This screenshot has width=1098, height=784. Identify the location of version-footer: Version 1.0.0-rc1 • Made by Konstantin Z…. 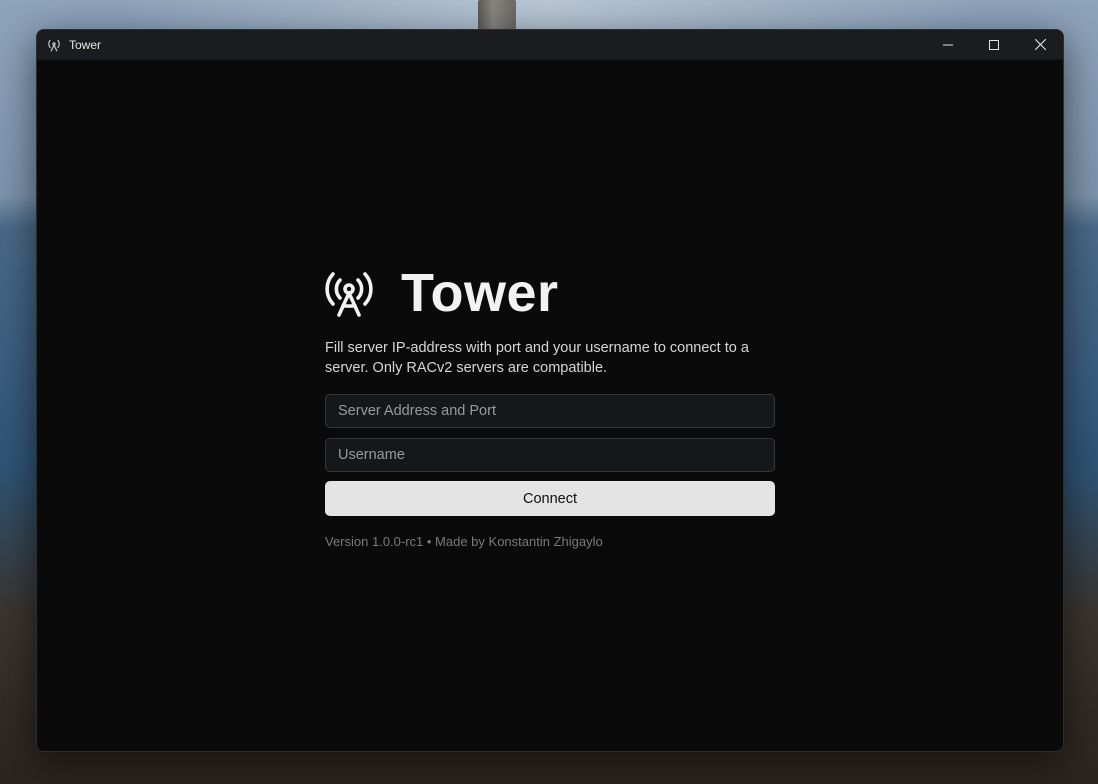
(464, 541).